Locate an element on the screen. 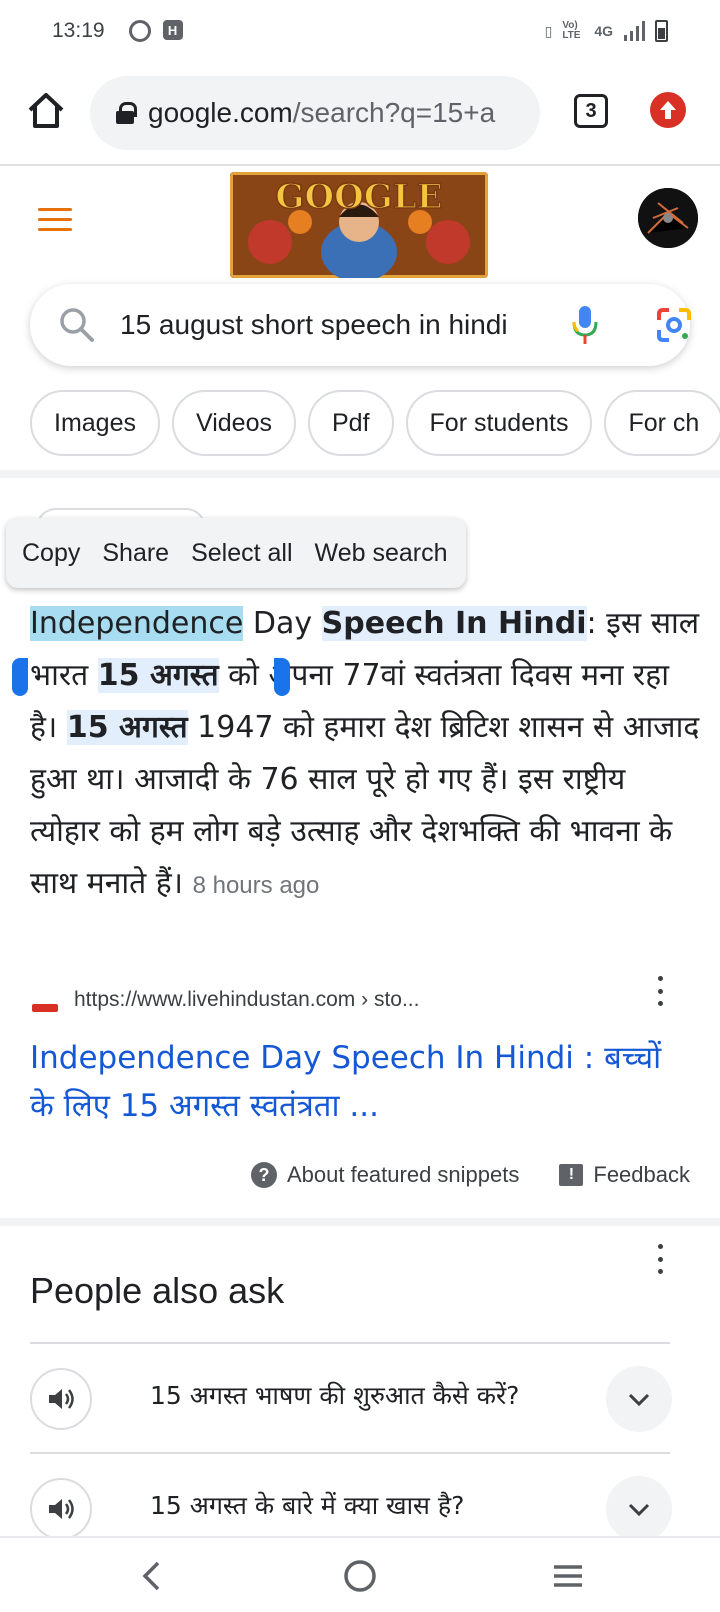  back-icon is located at coordinates (151, 1576).